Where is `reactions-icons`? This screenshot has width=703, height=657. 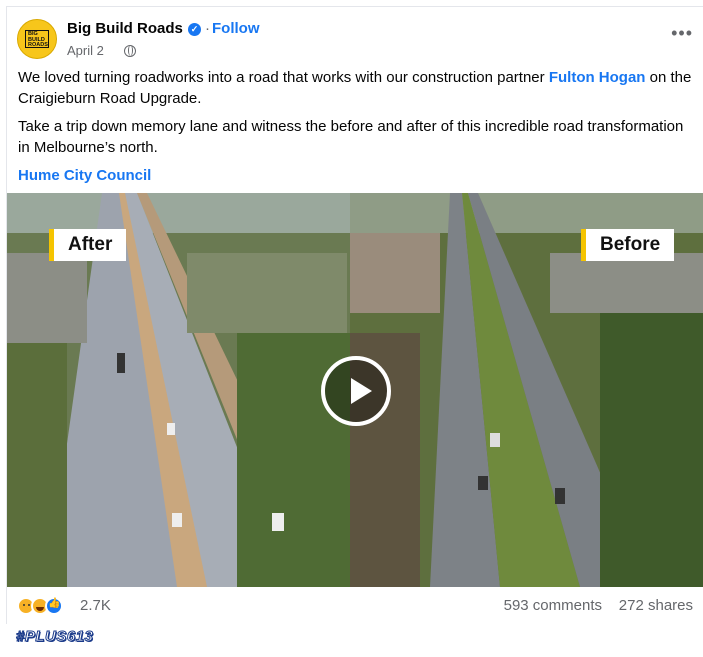
reactions-icons is located at coordinates (45, 607).